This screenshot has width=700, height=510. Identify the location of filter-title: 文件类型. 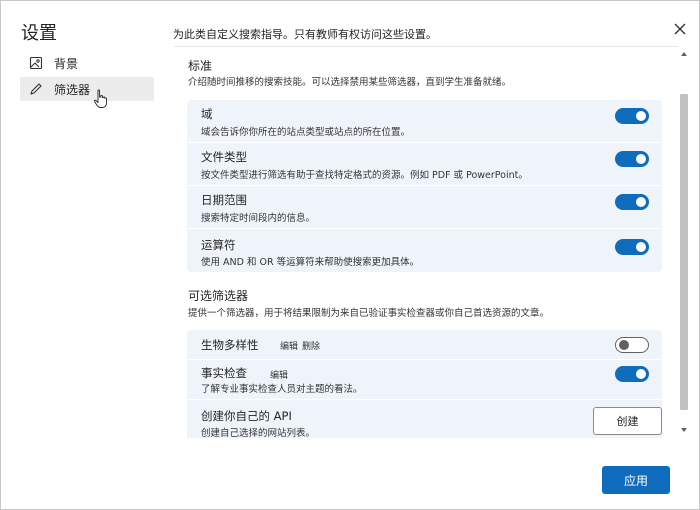
(224, 157).